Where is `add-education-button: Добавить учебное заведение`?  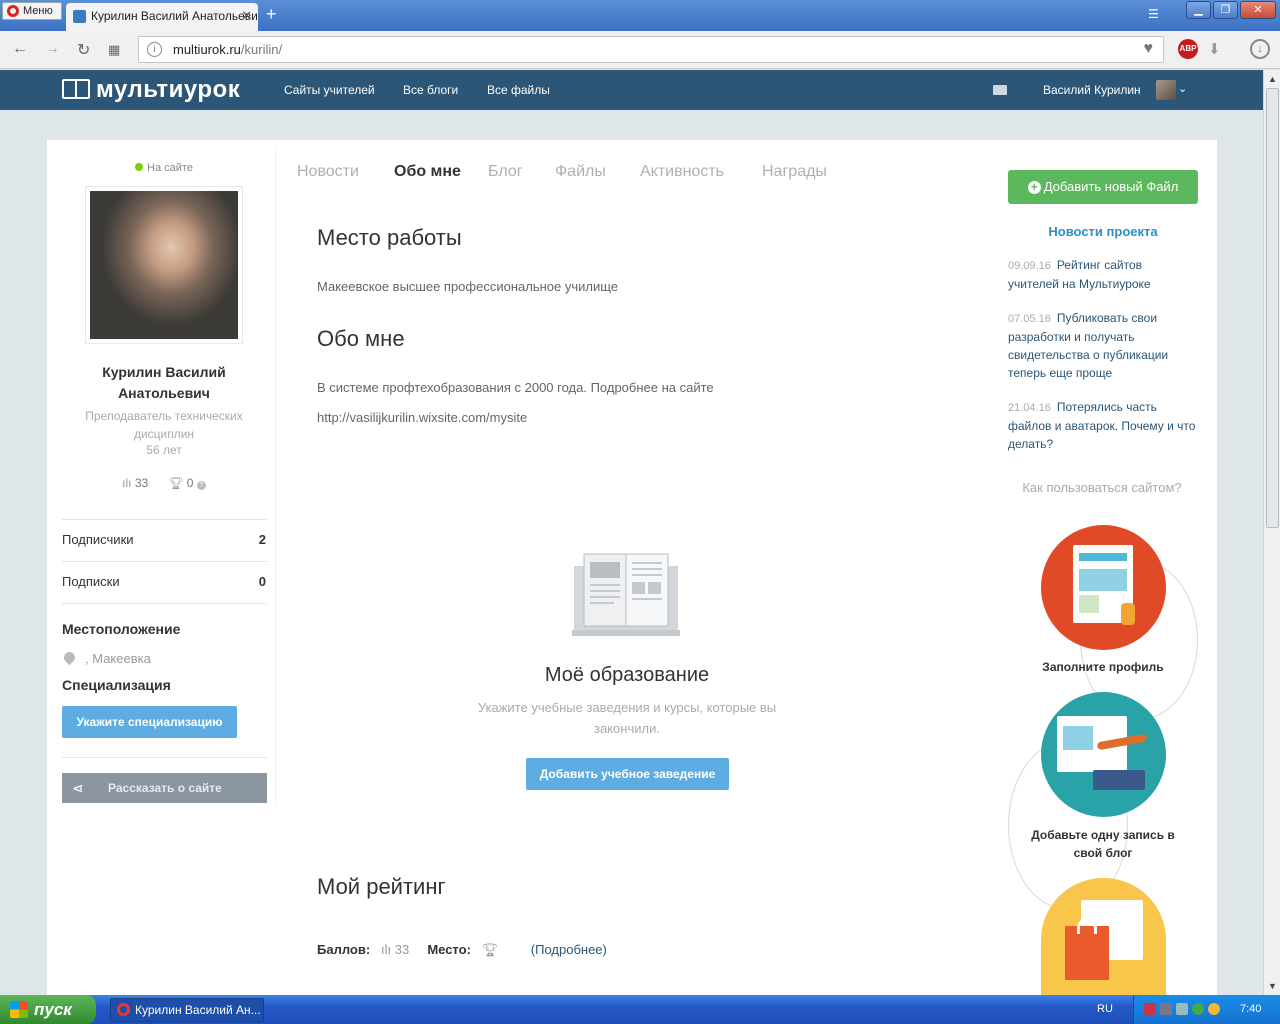 add-education-button: Добавить учебное заведение is located at coordinates (627, 774).